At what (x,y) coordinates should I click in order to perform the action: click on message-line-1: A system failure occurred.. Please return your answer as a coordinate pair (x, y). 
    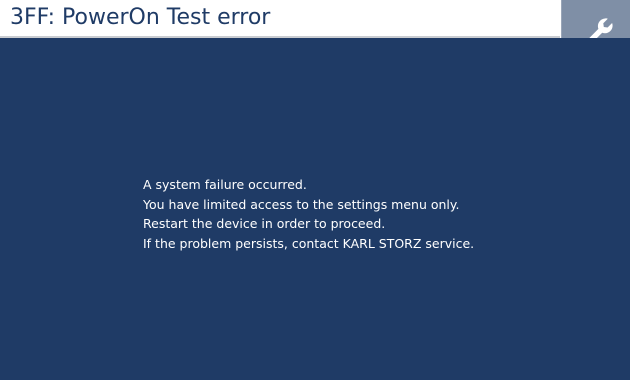
    Looking at the image, I should click on (225, 184).